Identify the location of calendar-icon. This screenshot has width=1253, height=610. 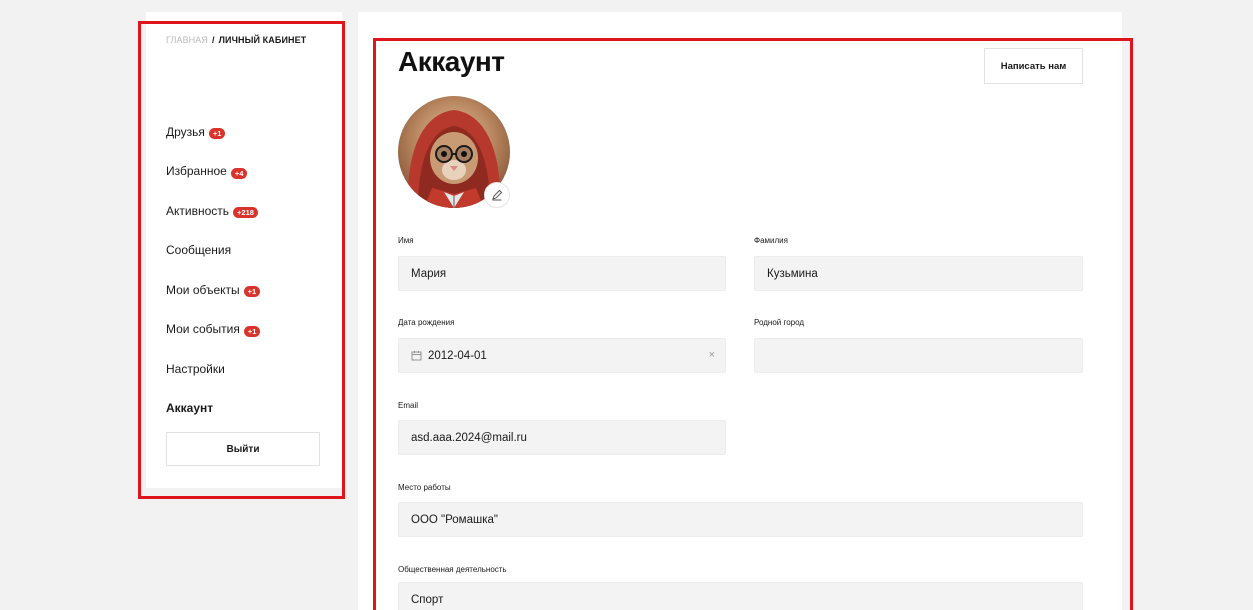
(416, 355).